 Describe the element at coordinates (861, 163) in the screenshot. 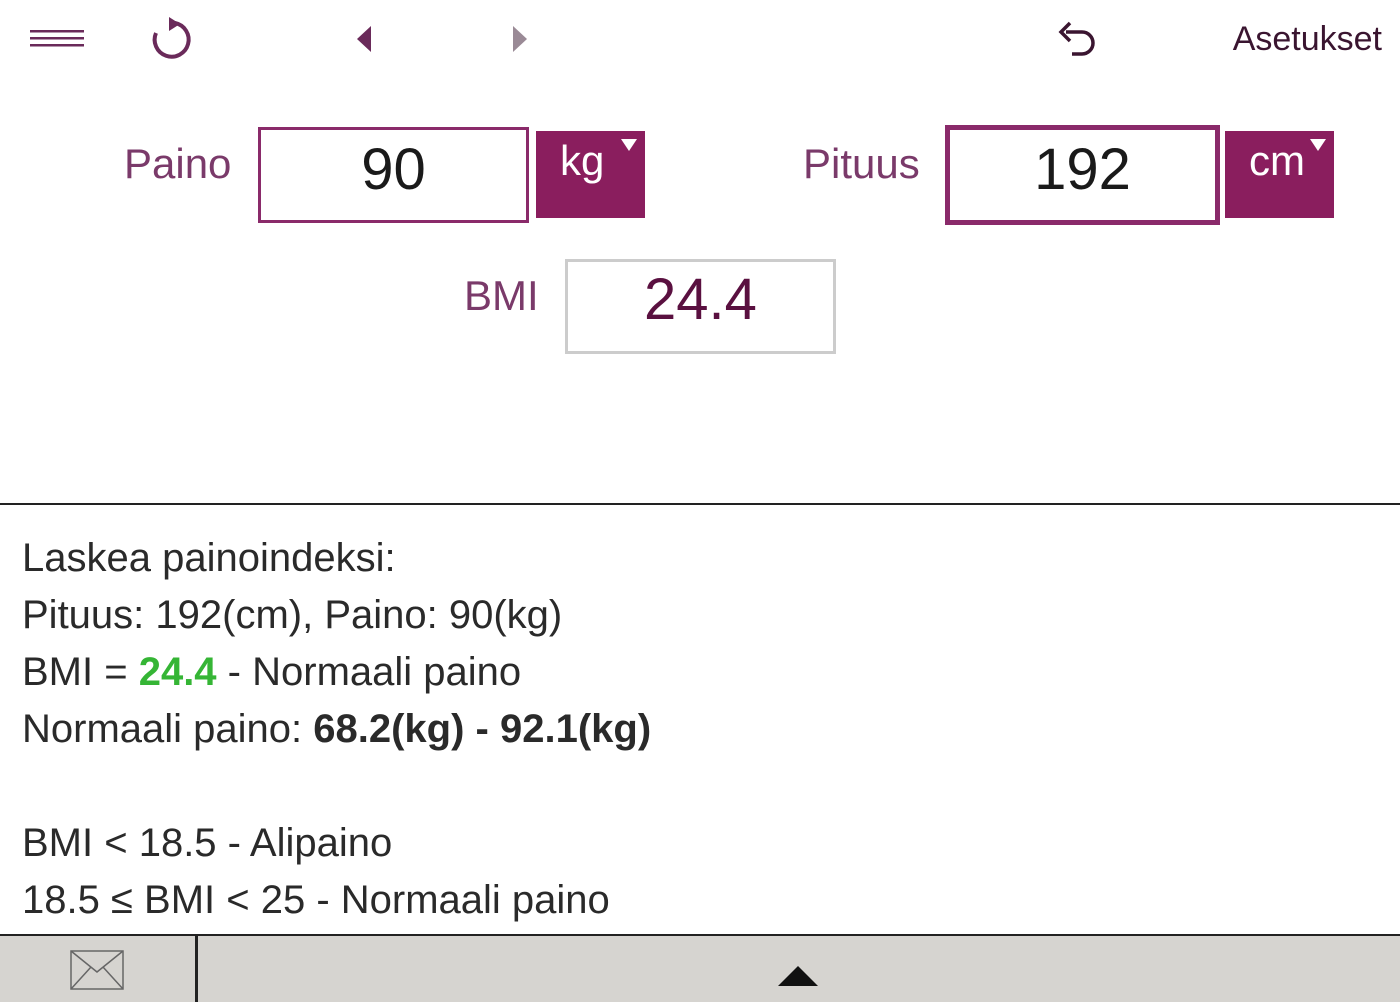

I see `height-label: Pituus` at that location.